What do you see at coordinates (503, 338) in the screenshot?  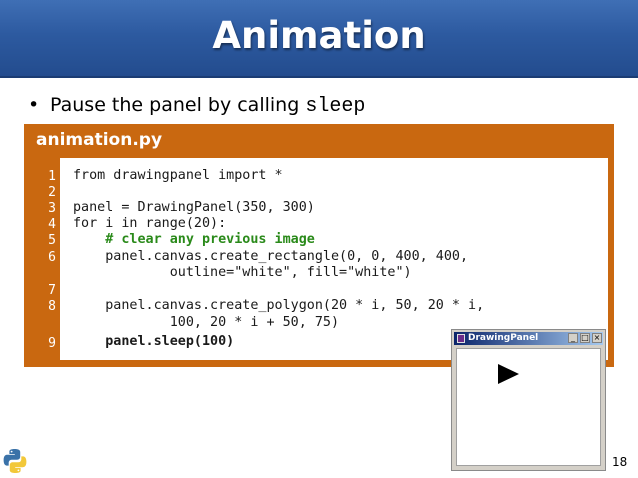 I see `window-title: DrawingPanel` at bounding box center [503, 338].